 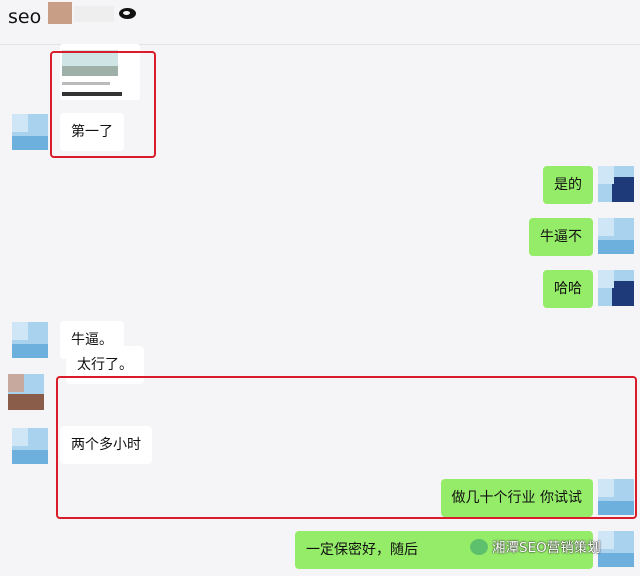 I want to click on chat-header: seo, so click(x=320, y=22).